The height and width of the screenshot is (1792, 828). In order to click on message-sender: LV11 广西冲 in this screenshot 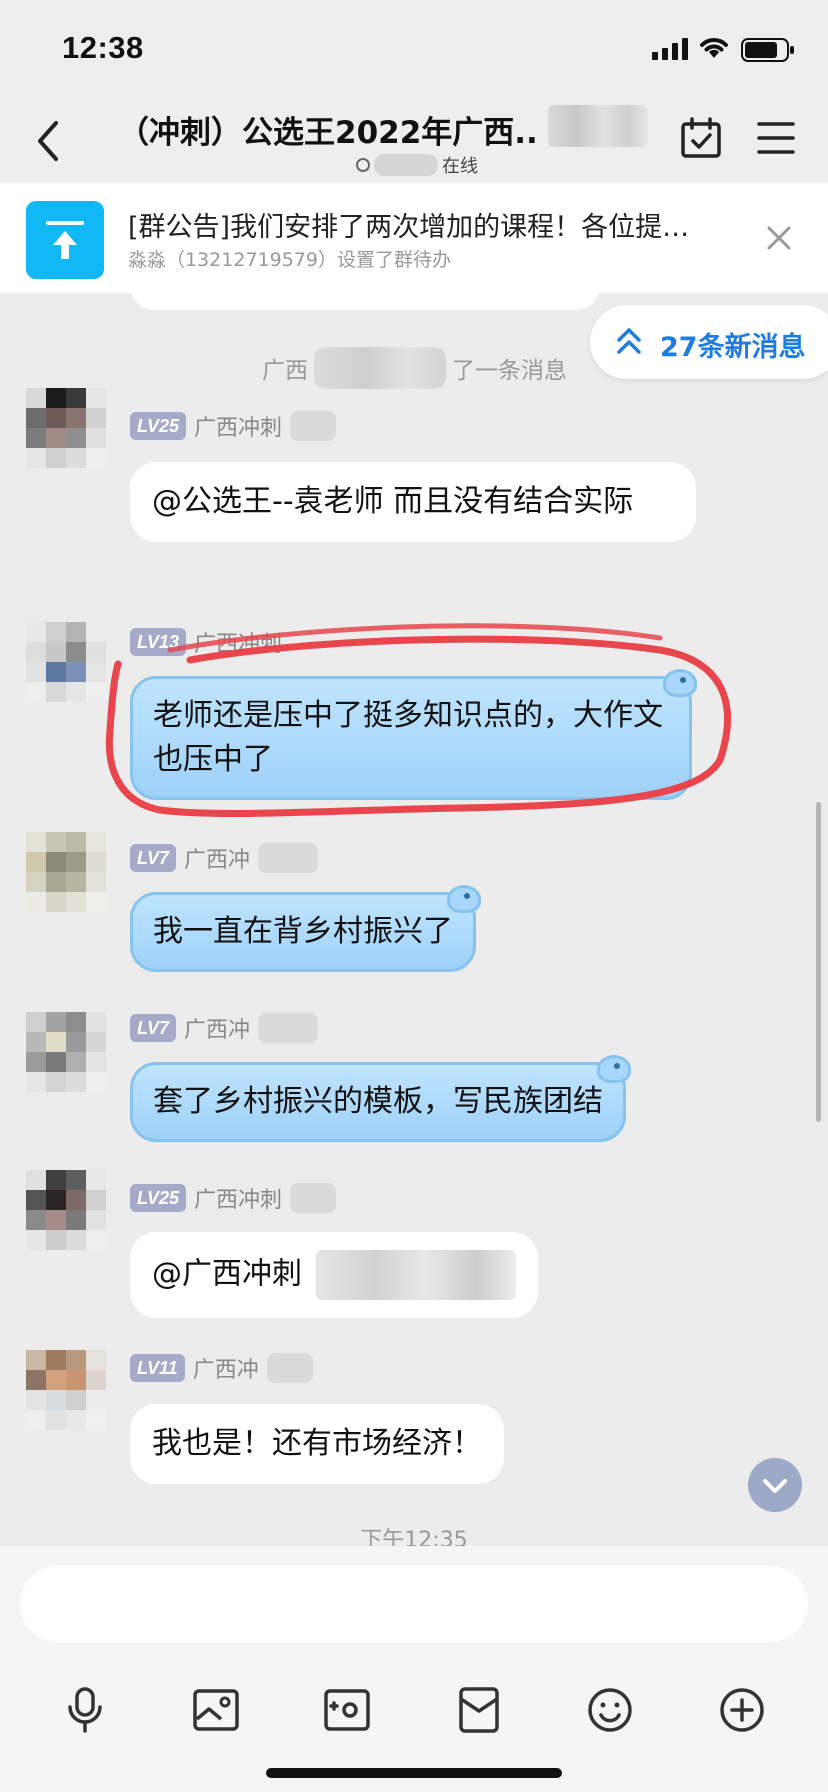, I will do `click(221, 1368)`.